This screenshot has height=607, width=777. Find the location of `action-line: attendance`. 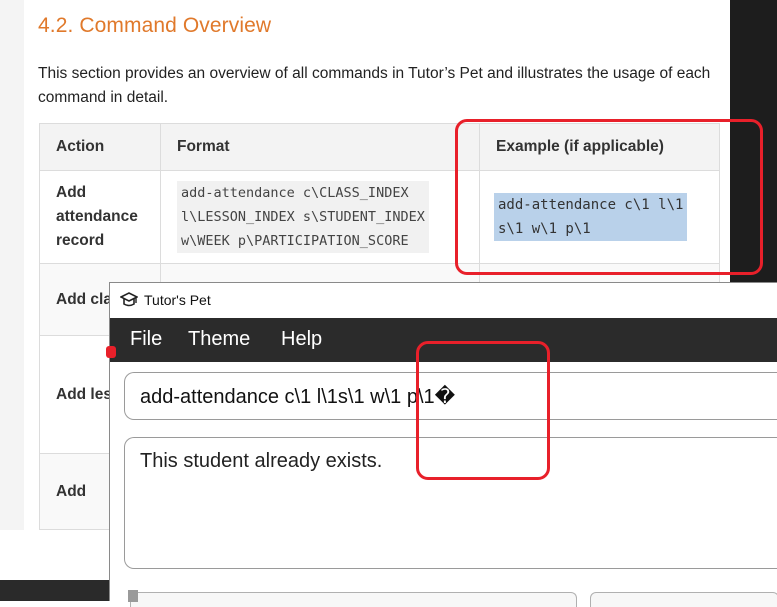

action-line: attendance is located at coordinates (97, 216).